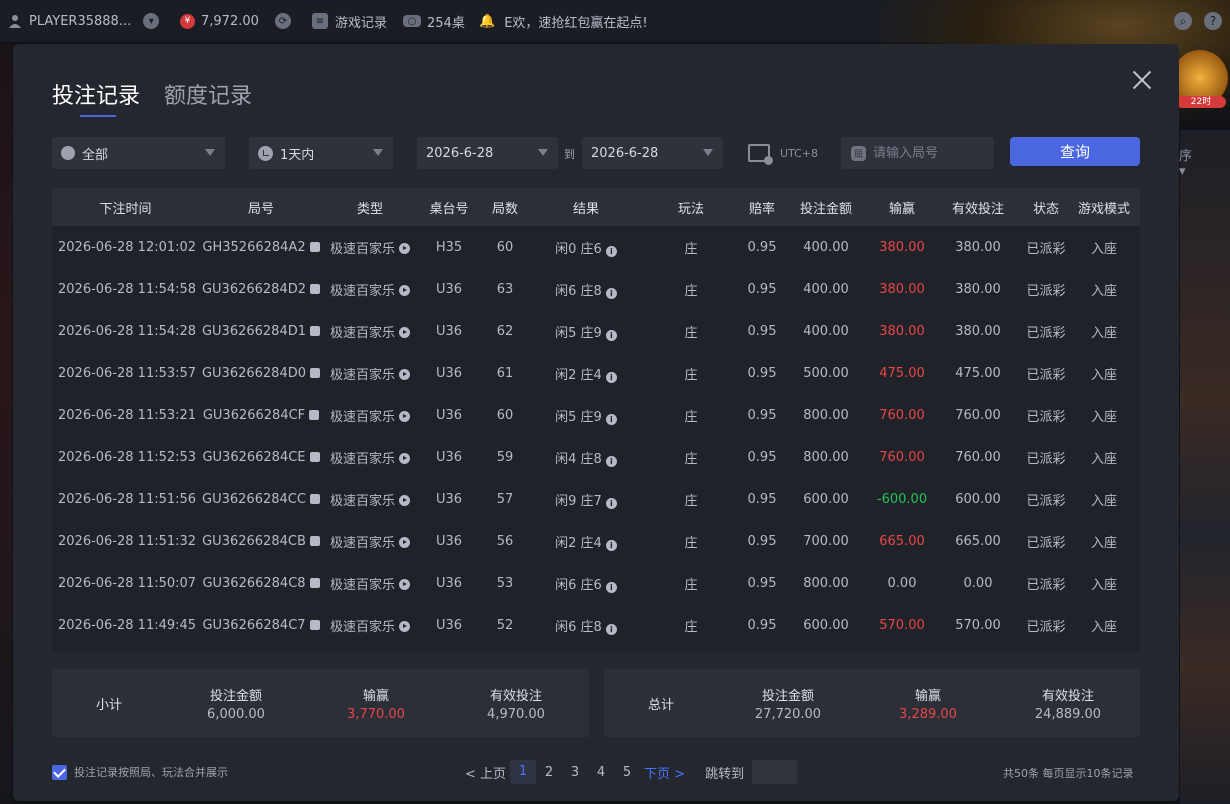  What do you see at coordinates (1213, 21) in the screenshot?
I see `help-icon: ?` at bounding box center [1213, 21].